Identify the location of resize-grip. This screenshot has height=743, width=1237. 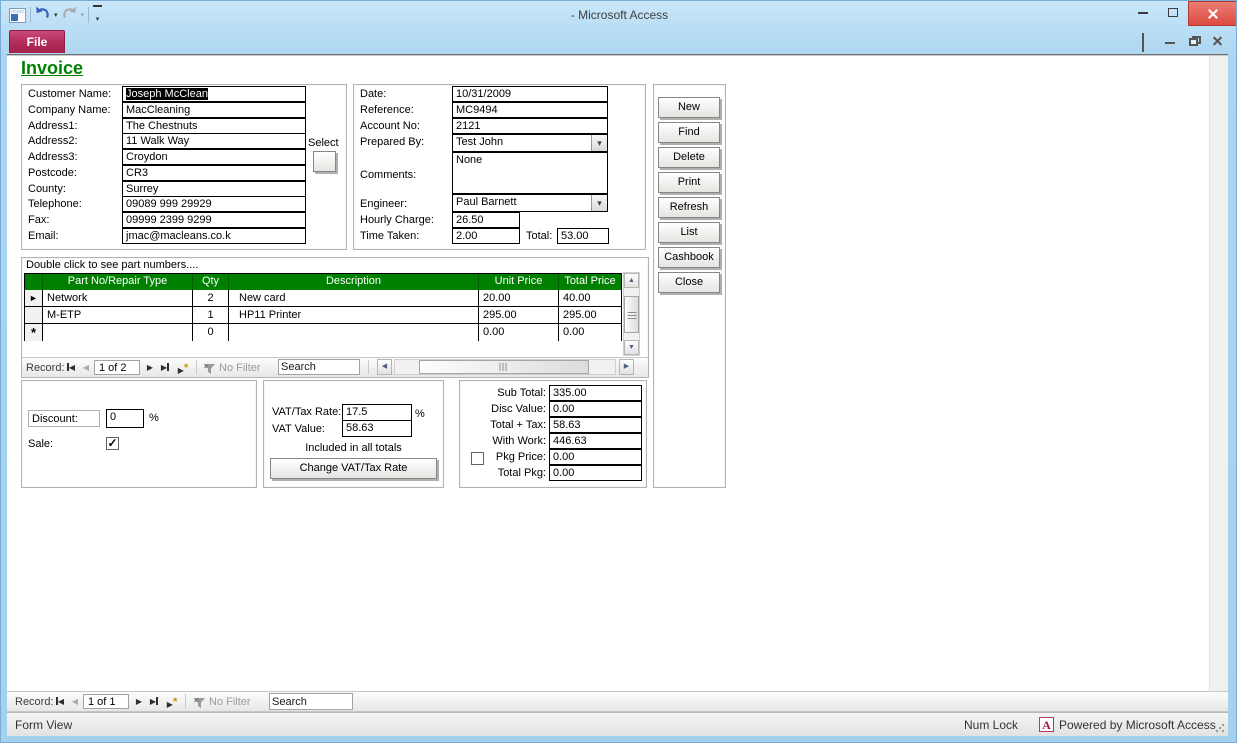
(1220, 728).